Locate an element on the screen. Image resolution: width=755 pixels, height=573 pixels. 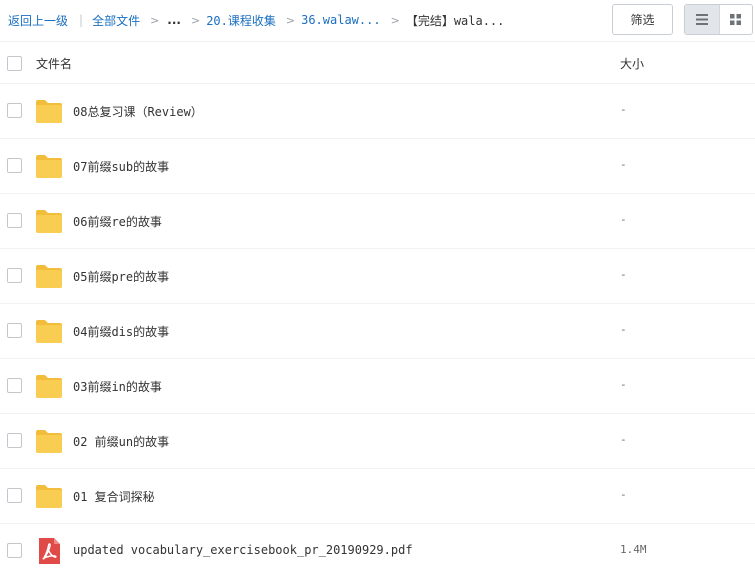
list-view-icon is located at coordinates (701, 19).